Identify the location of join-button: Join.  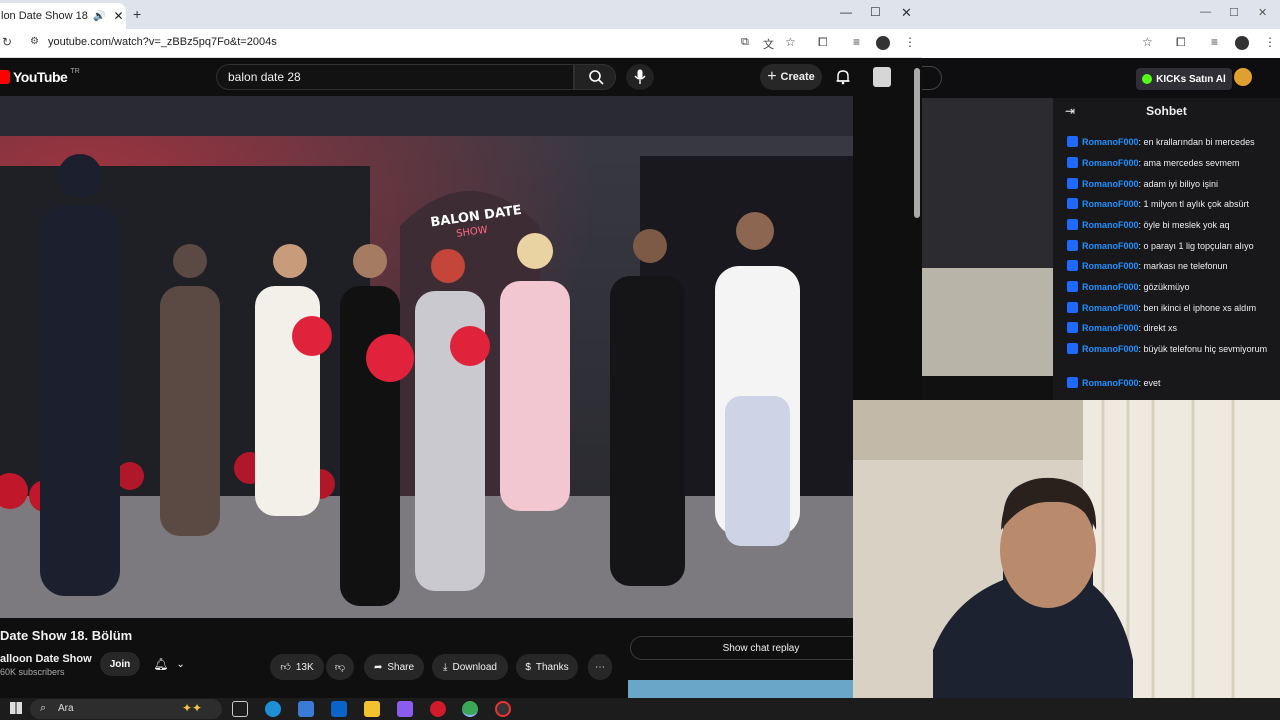
(120, 664).